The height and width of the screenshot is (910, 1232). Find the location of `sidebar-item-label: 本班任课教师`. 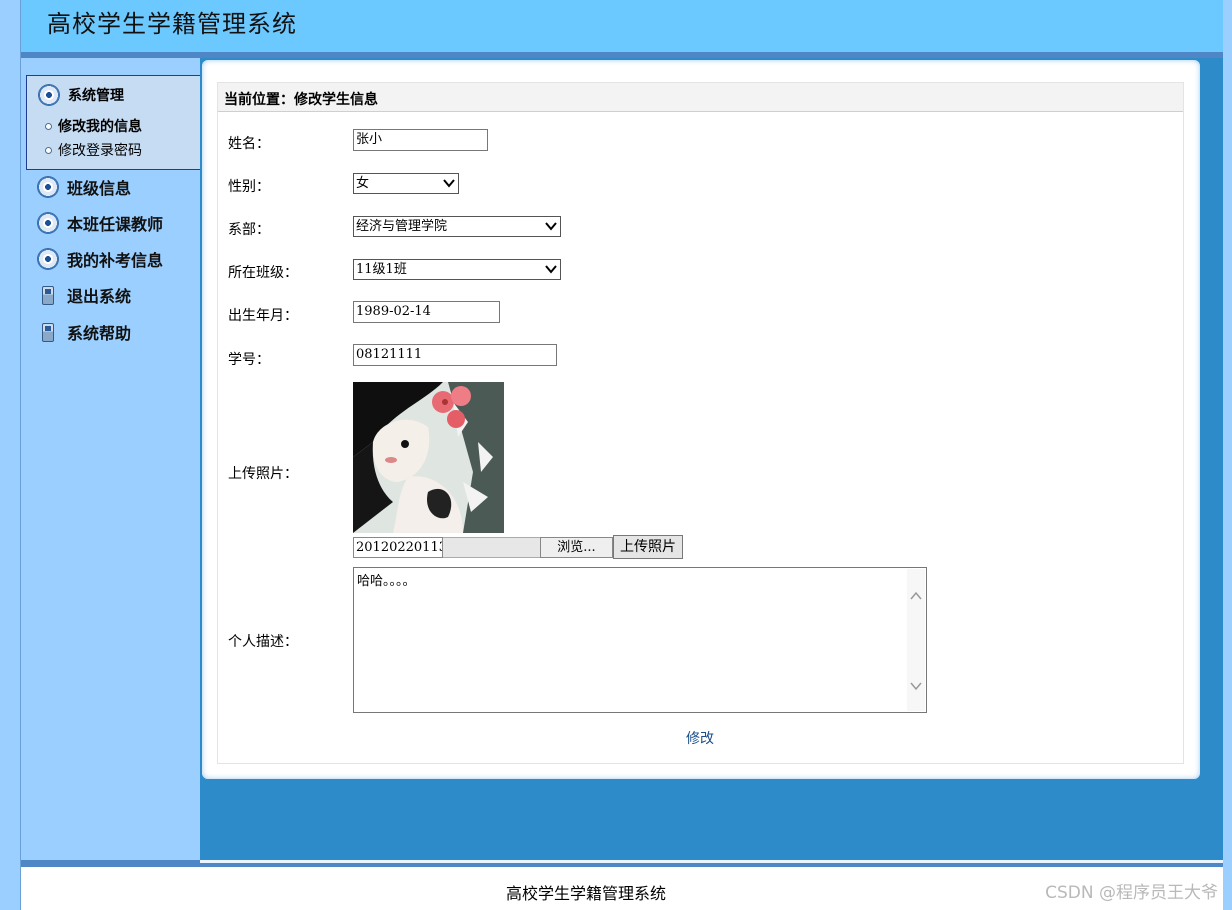

sidebar-item-label: 本班任课教师 is located at coordinates (115, 224).